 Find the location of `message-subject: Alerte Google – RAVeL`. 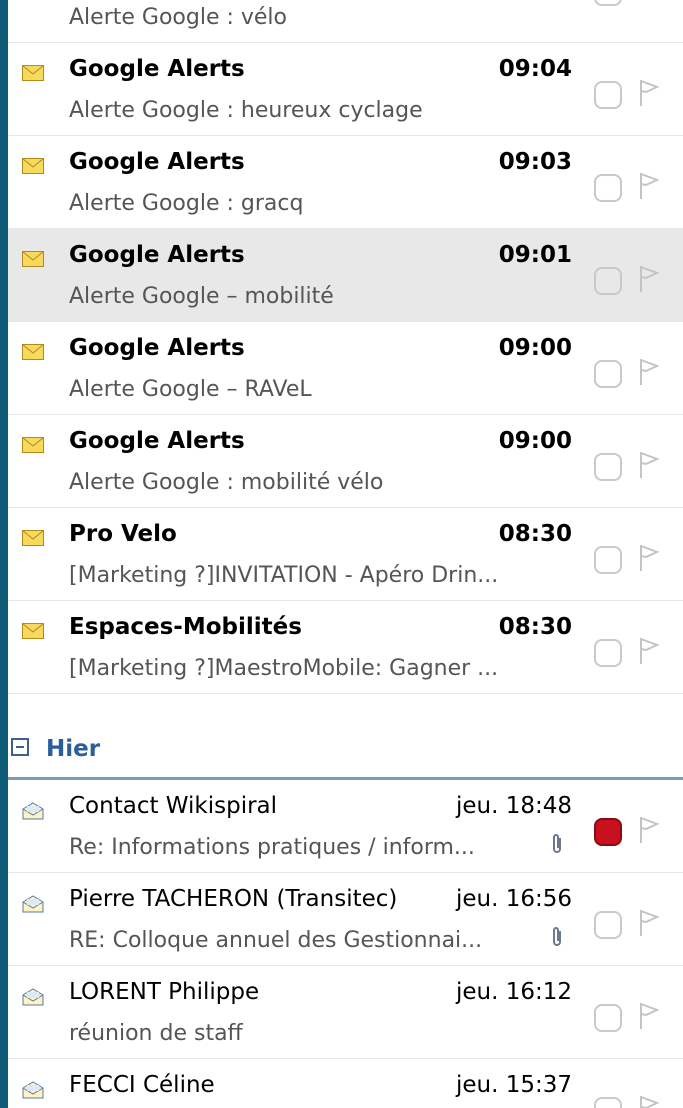

message-subject: Alerte Google – RAVeL is located at coordinates (190, 389).